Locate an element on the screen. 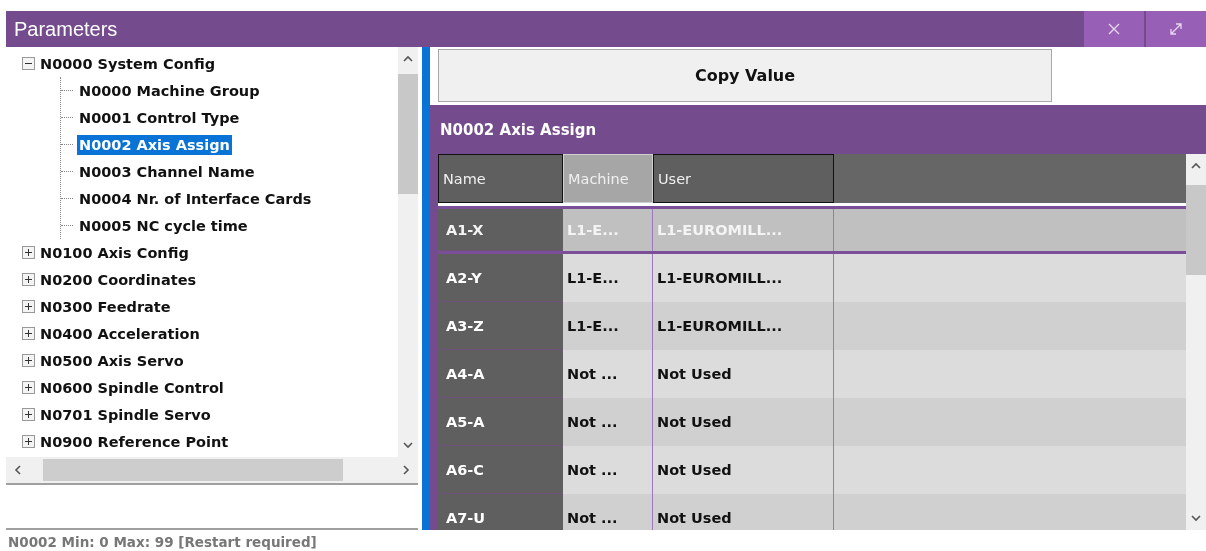  horizontal-scrollbar is located at coordinates (212, 471).